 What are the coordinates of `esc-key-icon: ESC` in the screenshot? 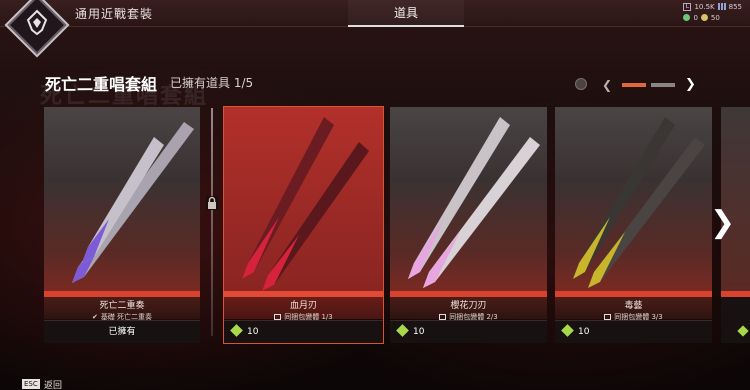 It's located at (31, 384).